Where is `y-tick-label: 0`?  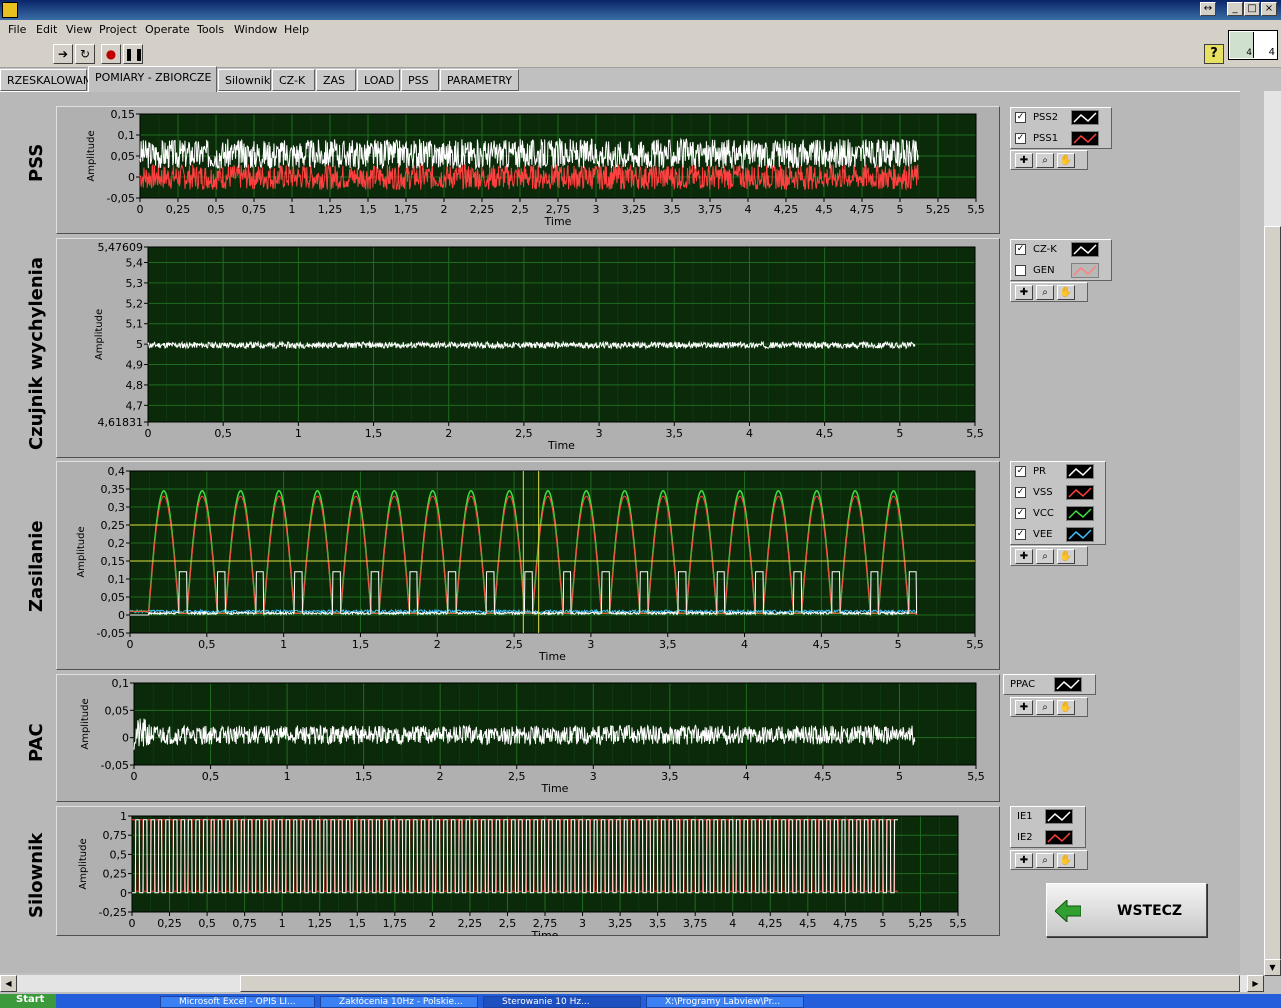
y-tick-label: 0 is located at coordinates (121, 615).